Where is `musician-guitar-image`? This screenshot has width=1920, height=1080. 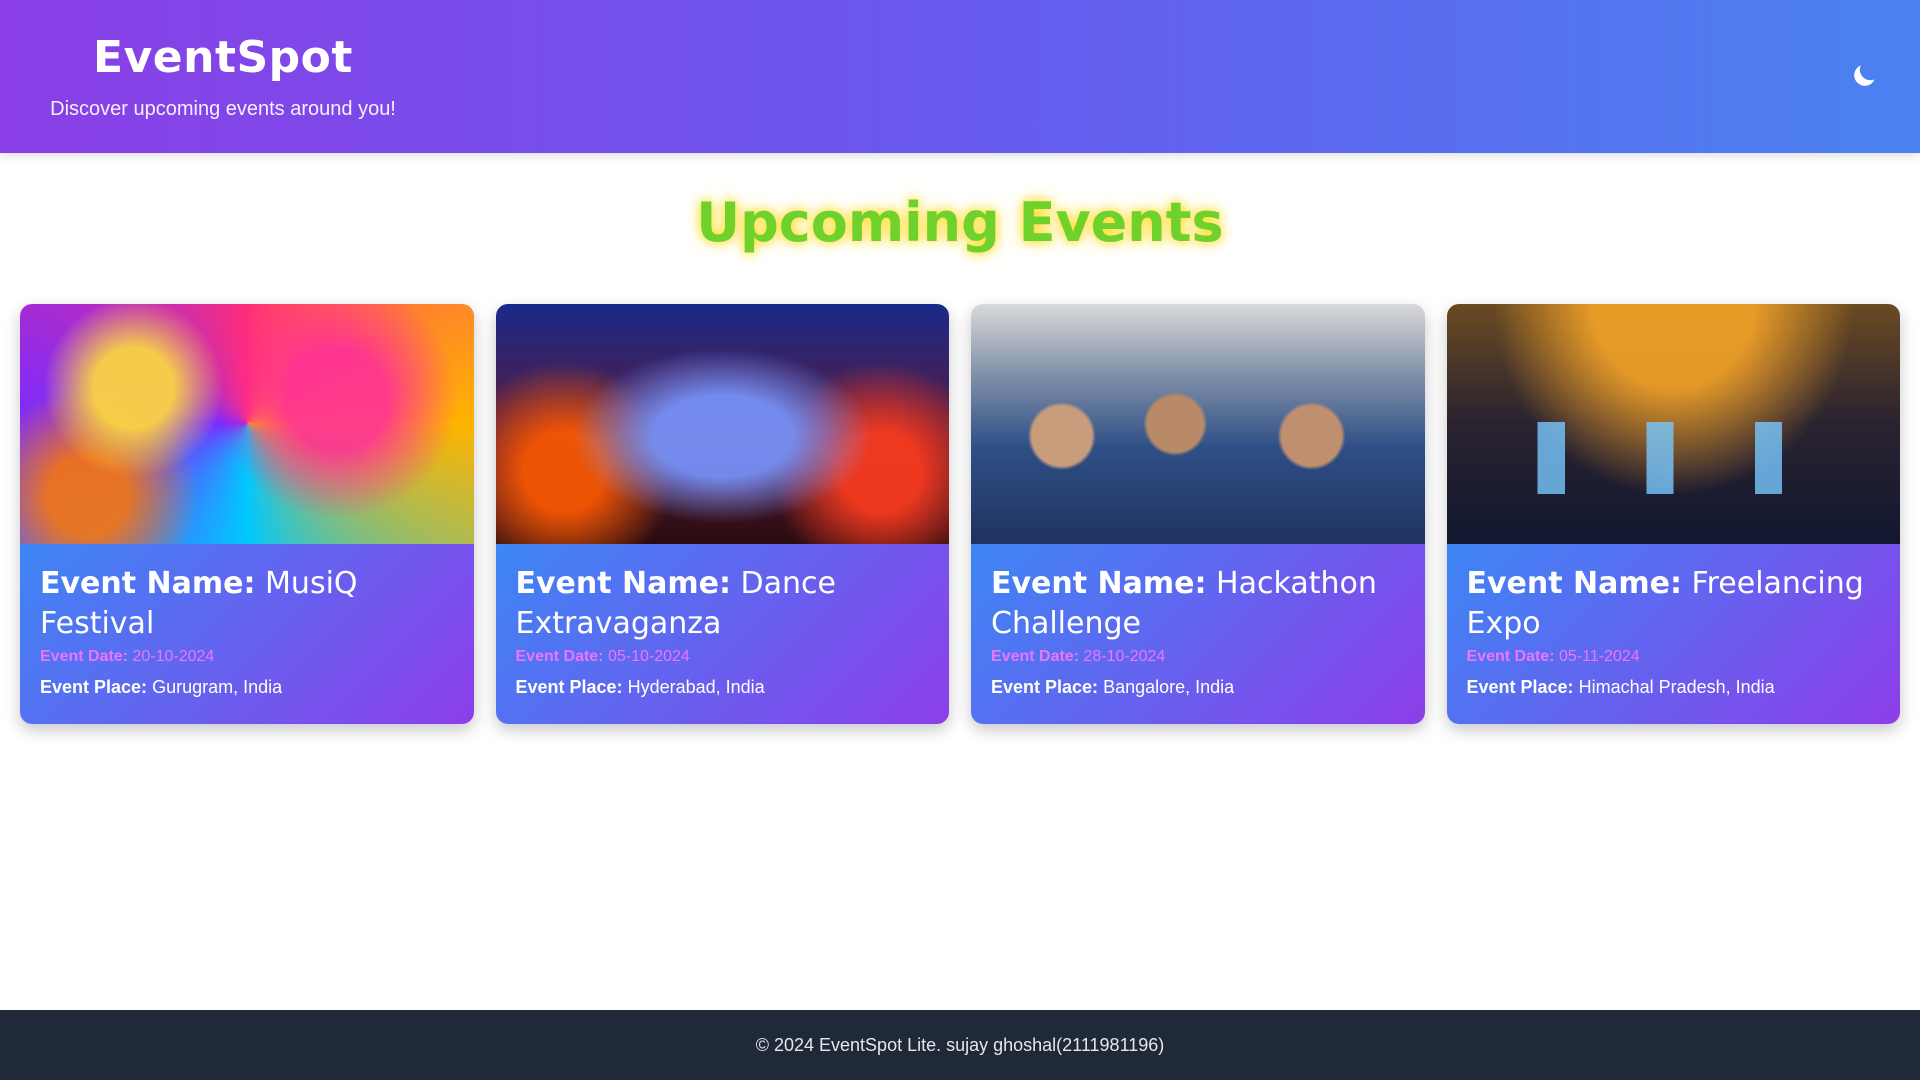
musician-guitar-image is located at coordinates (247, 424).